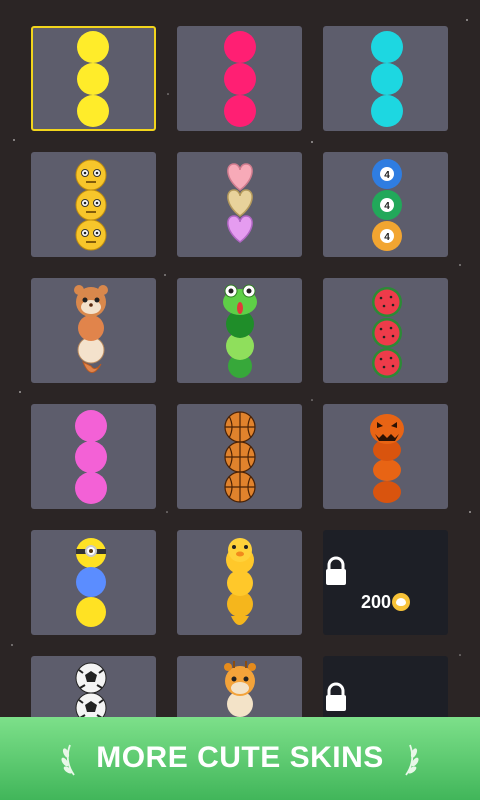 The width and height of the screenshot is (480, 800). I want to click on yellow-snake-icon, so click(93, 79).